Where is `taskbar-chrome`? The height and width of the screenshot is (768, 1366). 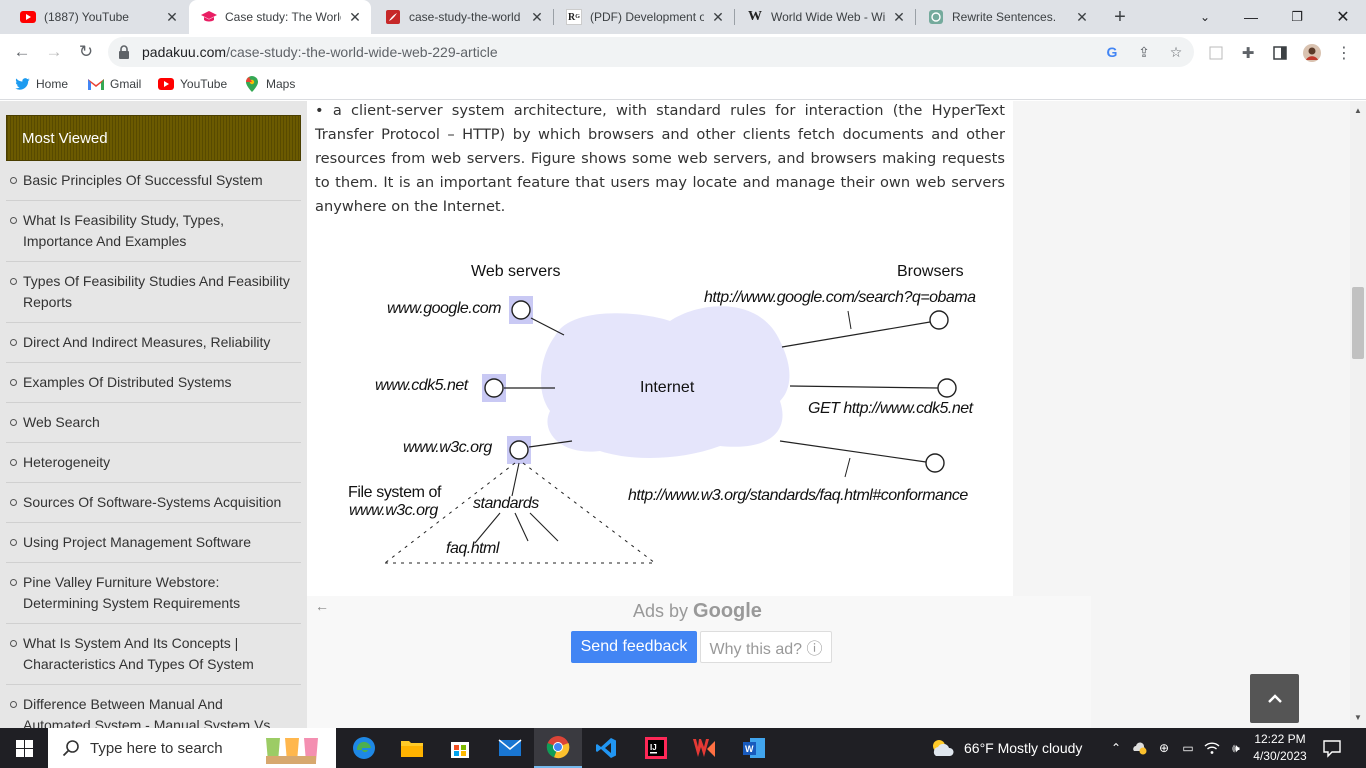 taskbar-chrome is located at coordinates (558, 748).